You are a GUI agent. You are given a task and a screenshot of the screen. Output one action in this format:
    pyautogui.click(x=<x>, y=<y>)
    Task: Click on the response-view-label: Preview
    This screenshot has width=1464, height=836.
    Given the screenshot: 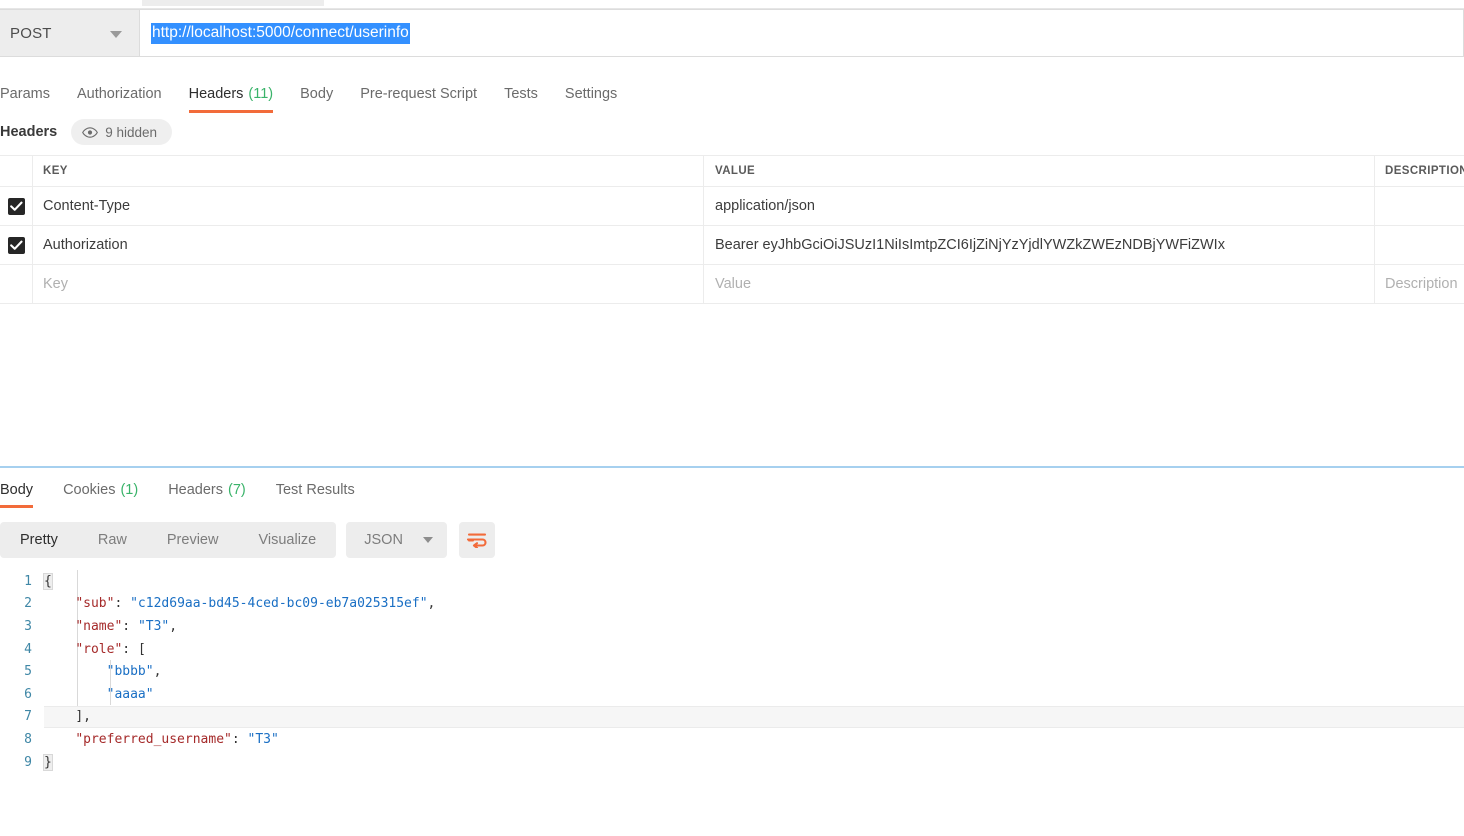 What is the action you would take?
    pyautogui.click(x=192, y=540)
    